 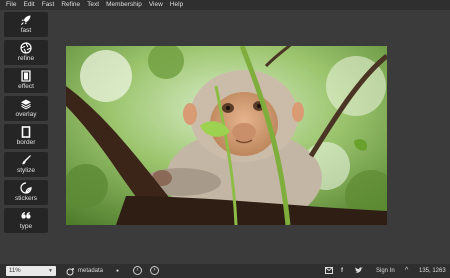 I want to click on film-icon, so click(x=26, y=76).